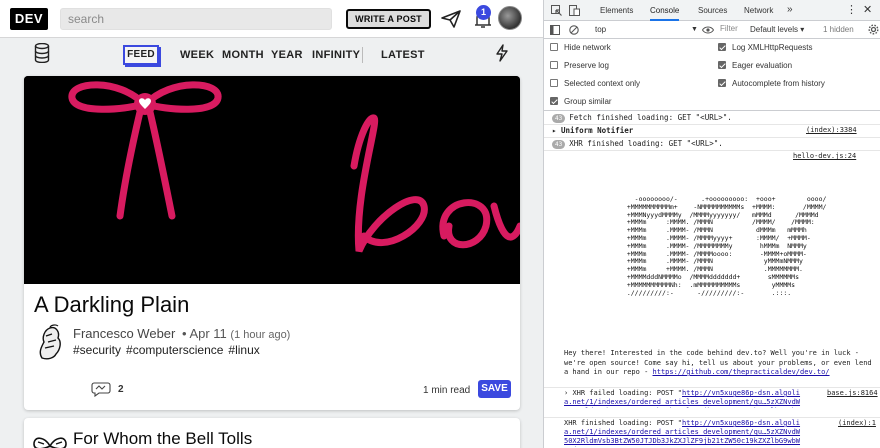 Image resolution: width=880 pixels, height=448 pixels. I want to click on eager-evaluation-checkbox: Eager evaluation, so click(755, 65).